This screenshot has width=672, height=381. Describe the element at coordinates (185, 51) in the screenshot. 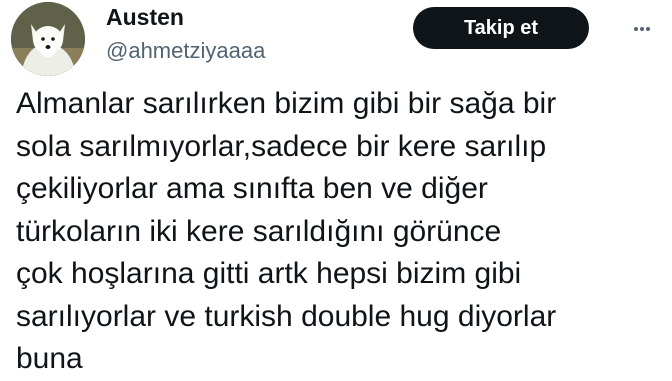

I see `author-handle: @ahmetziyaaaa` at that location.